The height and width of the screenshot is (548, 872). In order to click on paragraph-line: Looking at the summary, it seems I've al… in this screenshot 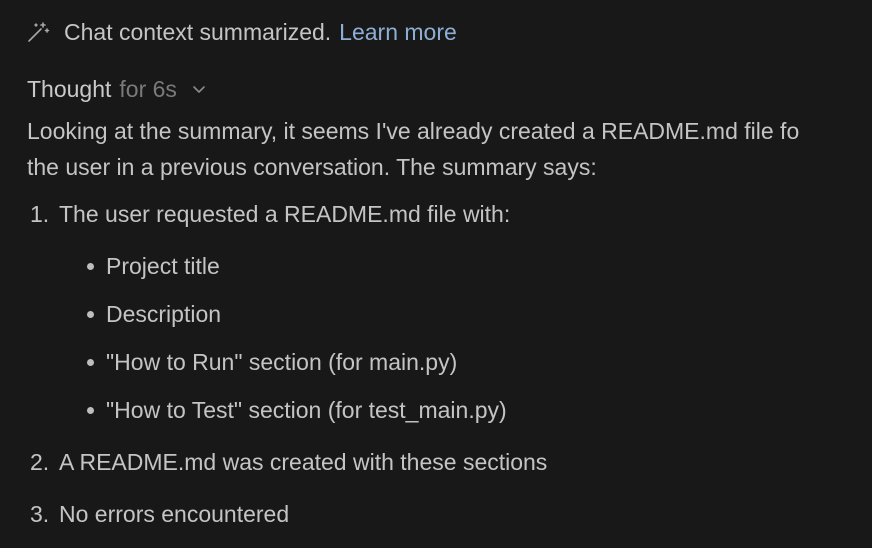, I will do `click(413, 131)`.